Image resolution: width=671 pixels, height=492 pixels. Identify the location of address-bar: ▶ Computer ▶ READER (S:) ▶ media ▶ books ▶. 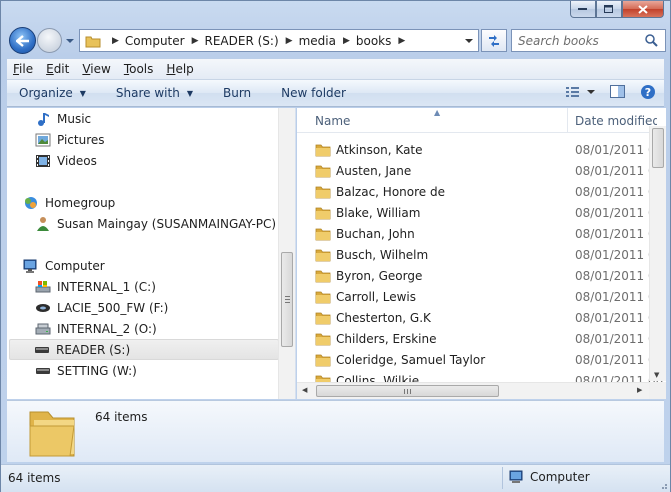
(279, 40).